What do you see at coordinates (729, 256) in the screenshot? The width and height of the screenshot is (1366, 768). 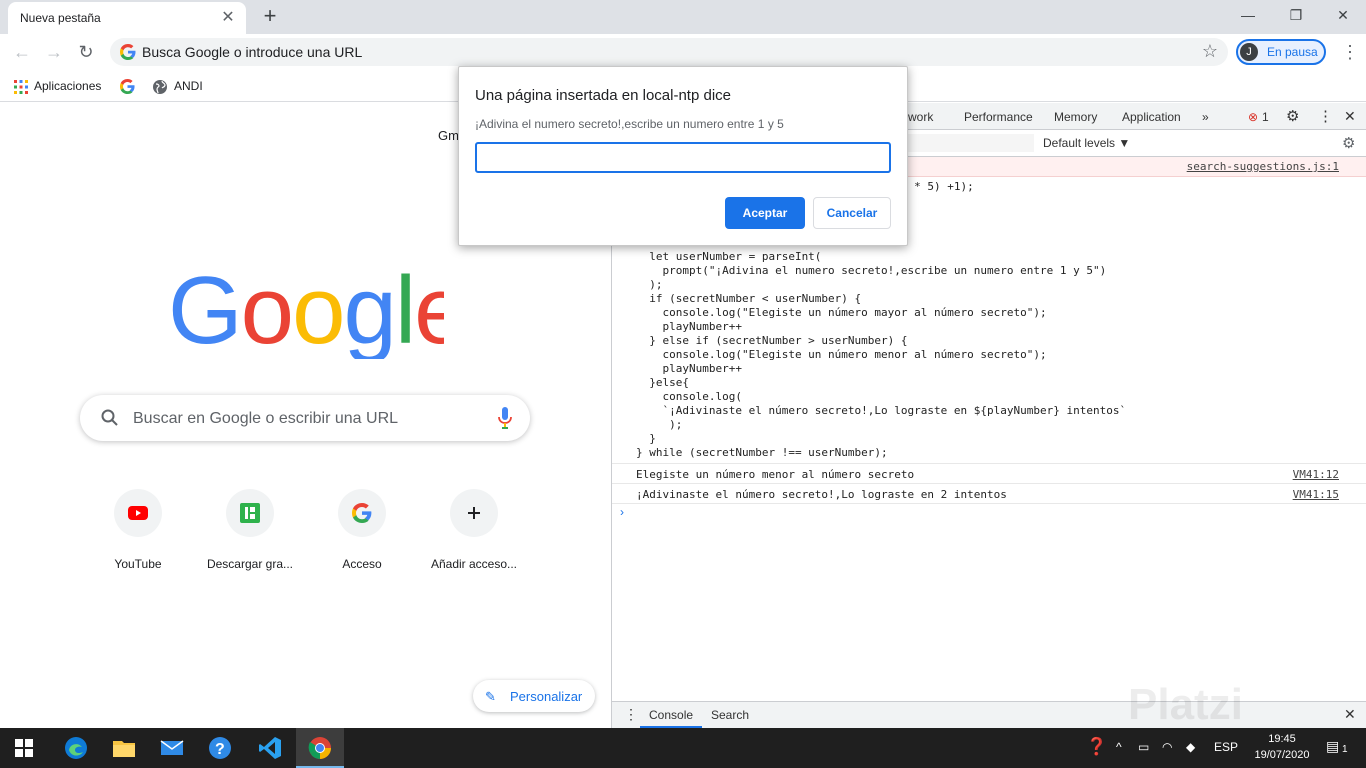 I see `code-line: let userNumber = parseInt(` at bounding box center [729, 256].